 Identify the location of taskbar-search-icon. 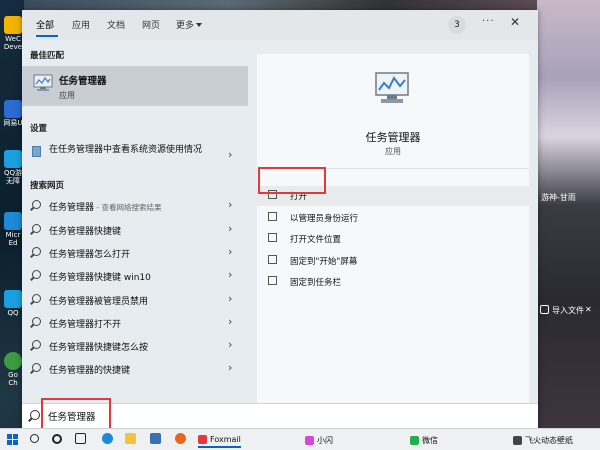
(34, 440).